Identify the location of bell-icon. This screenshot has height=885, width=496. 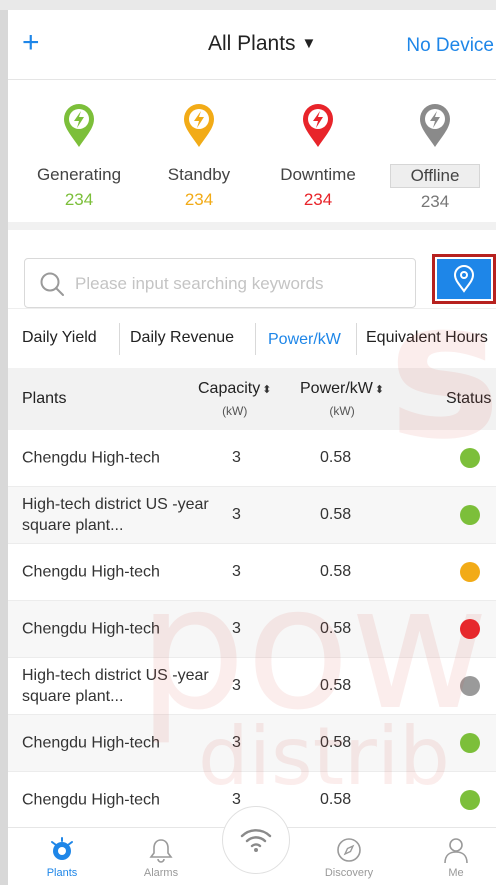
(161, 851).